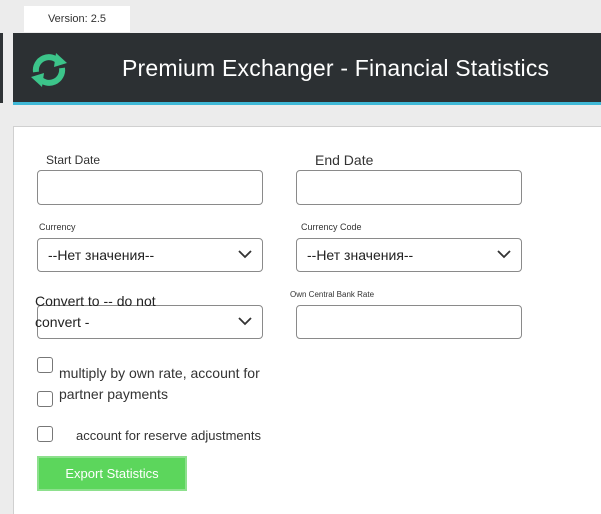 The width and height of the screenshot is (601, 514). I want to click on currency-select: --Нет значения--, so click(150, 255).